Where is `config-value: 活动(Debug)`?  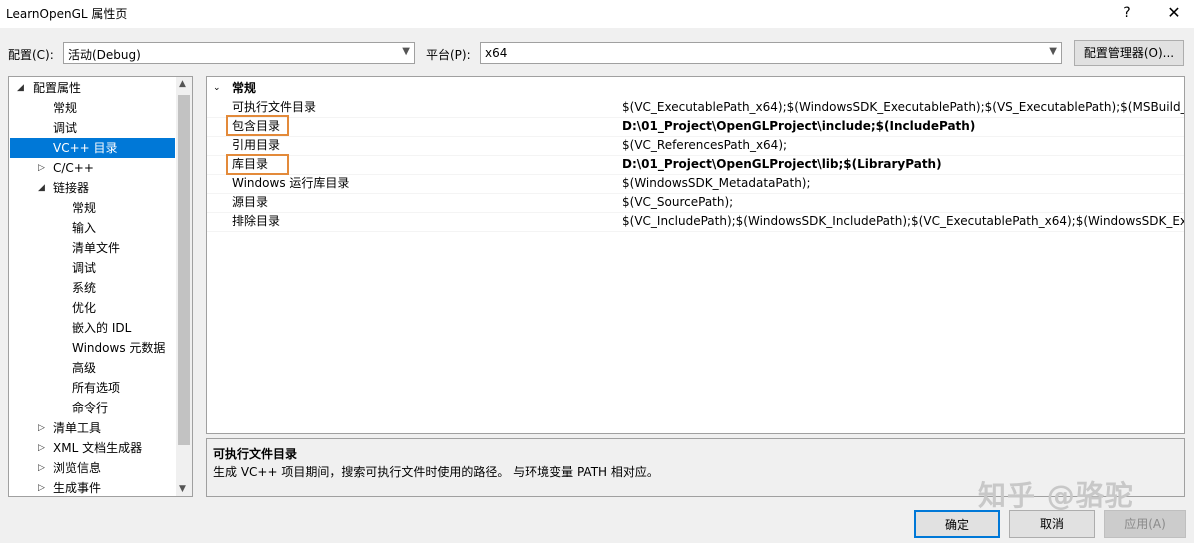
config-value: 活动(Debug) is located at coordinates (104, 55).